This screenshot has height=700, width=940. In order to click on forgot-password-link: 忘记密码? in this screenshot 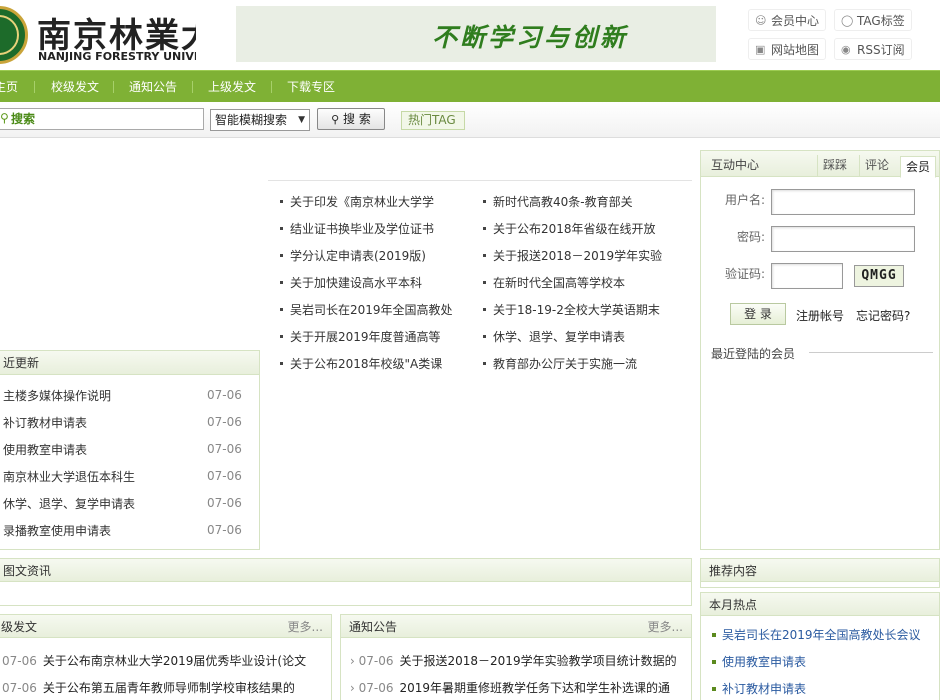, I will do `click(883, 315)`.